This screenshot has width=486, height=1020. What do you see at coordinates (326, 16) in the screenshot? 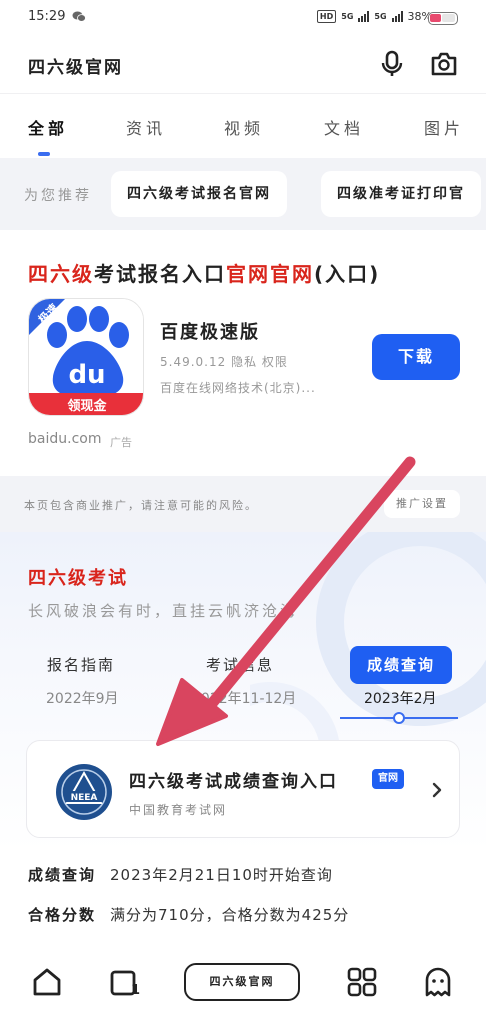
I see `hd-badge: HD` at bounding box center [326, 16].